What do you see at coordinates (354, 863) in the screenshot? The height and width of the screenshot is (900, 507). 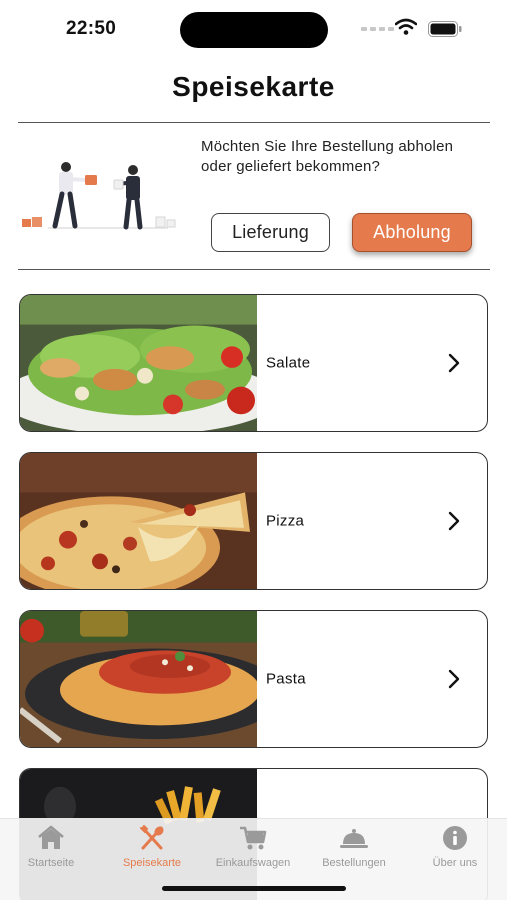 I see `tab-label: Bestellungen` at bounding box center [354, 863].